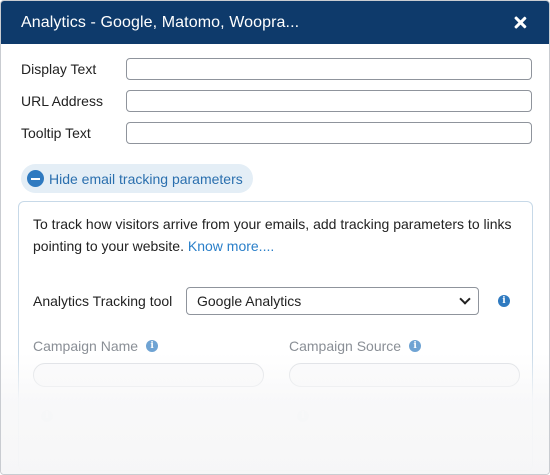  What do you see at coordinates (86, 346) in the screenshot?
I see `campaign-name-label: Campaign Name` at bounding box center [86, 346].